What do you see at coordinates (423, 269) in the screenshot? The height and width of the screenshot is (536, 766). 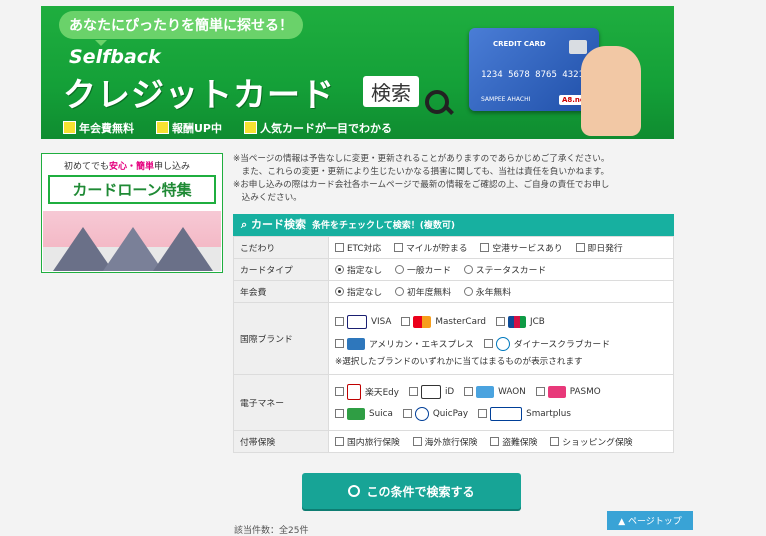 I see `radio-card-type-general: 一般カード` at bounding box center [423, 269].